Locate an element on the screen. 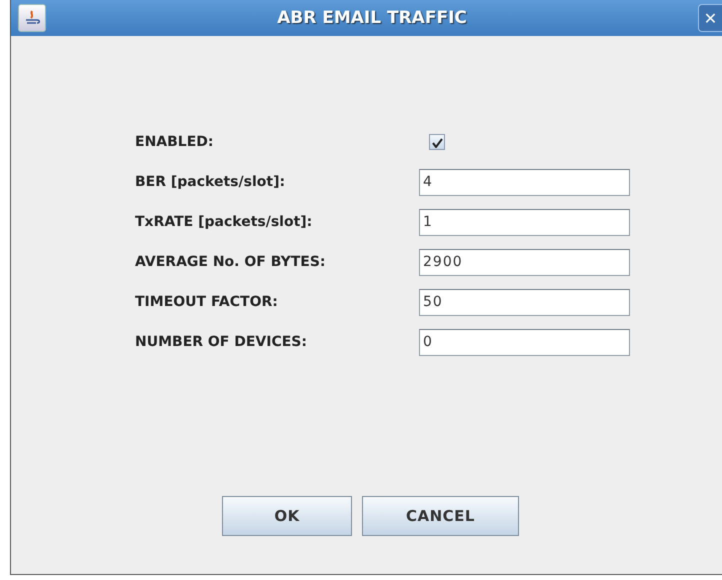 This screenshot has height=580, width=722. field-label: TxRATE [packets/slot]: is located at coordinates (224, 222).